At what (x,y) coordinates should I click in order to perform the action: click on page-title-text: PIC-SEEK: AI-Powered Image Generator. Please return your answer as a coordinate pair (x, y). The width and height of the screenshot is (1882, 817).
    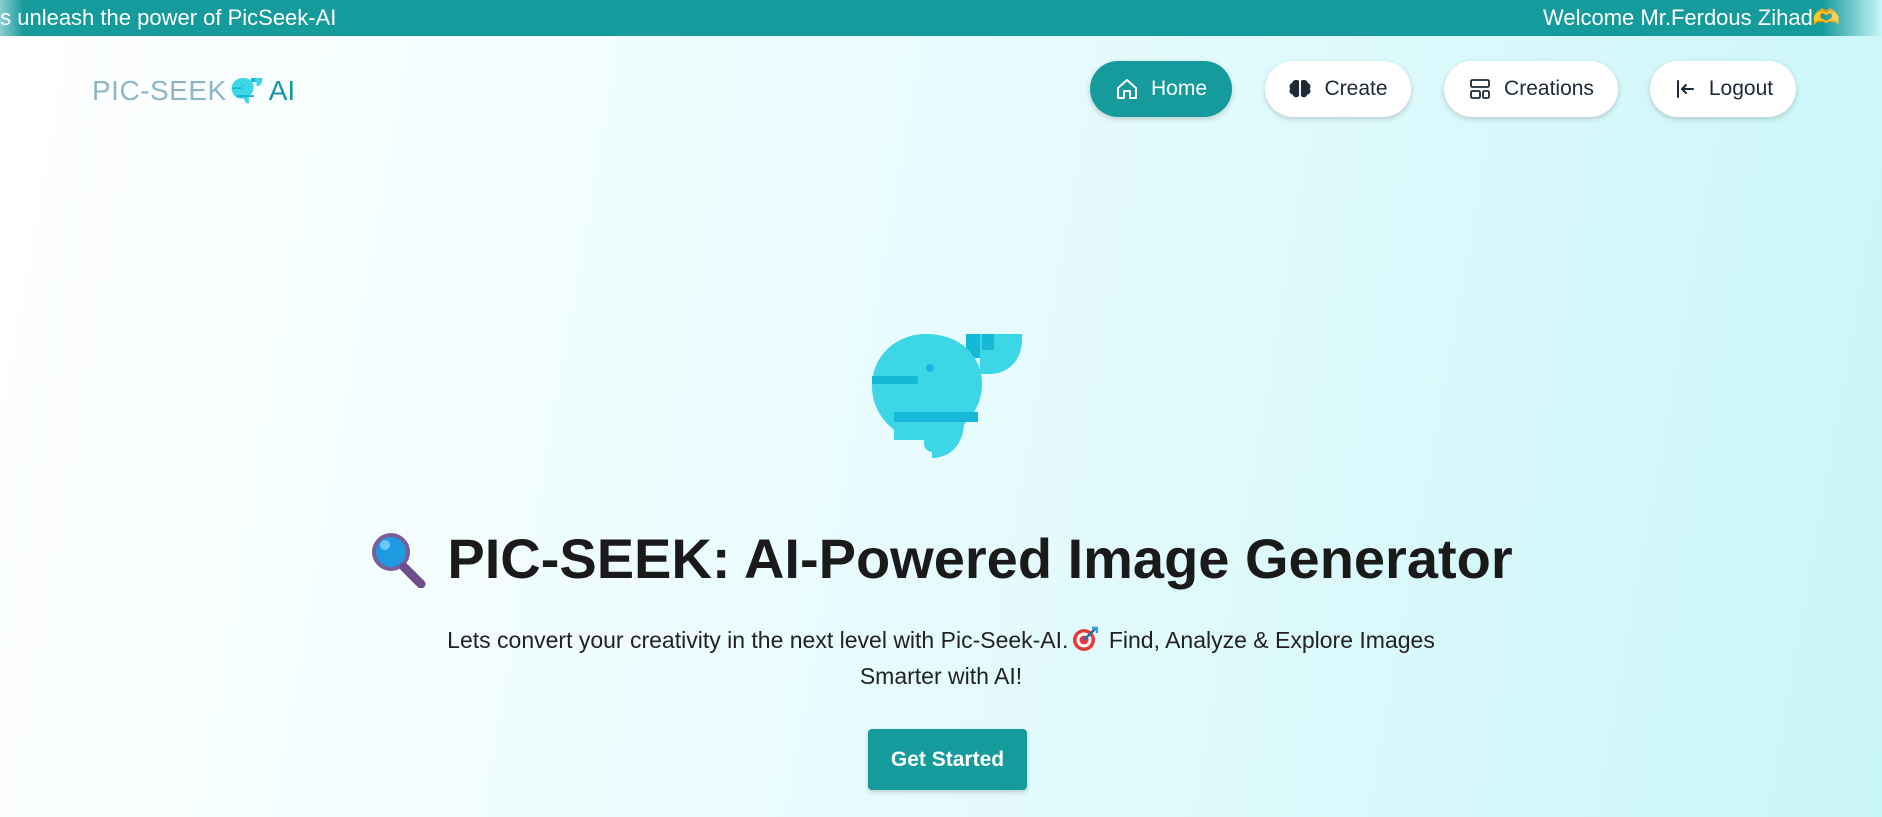
    Looking at the image, I should click on (980, 558).